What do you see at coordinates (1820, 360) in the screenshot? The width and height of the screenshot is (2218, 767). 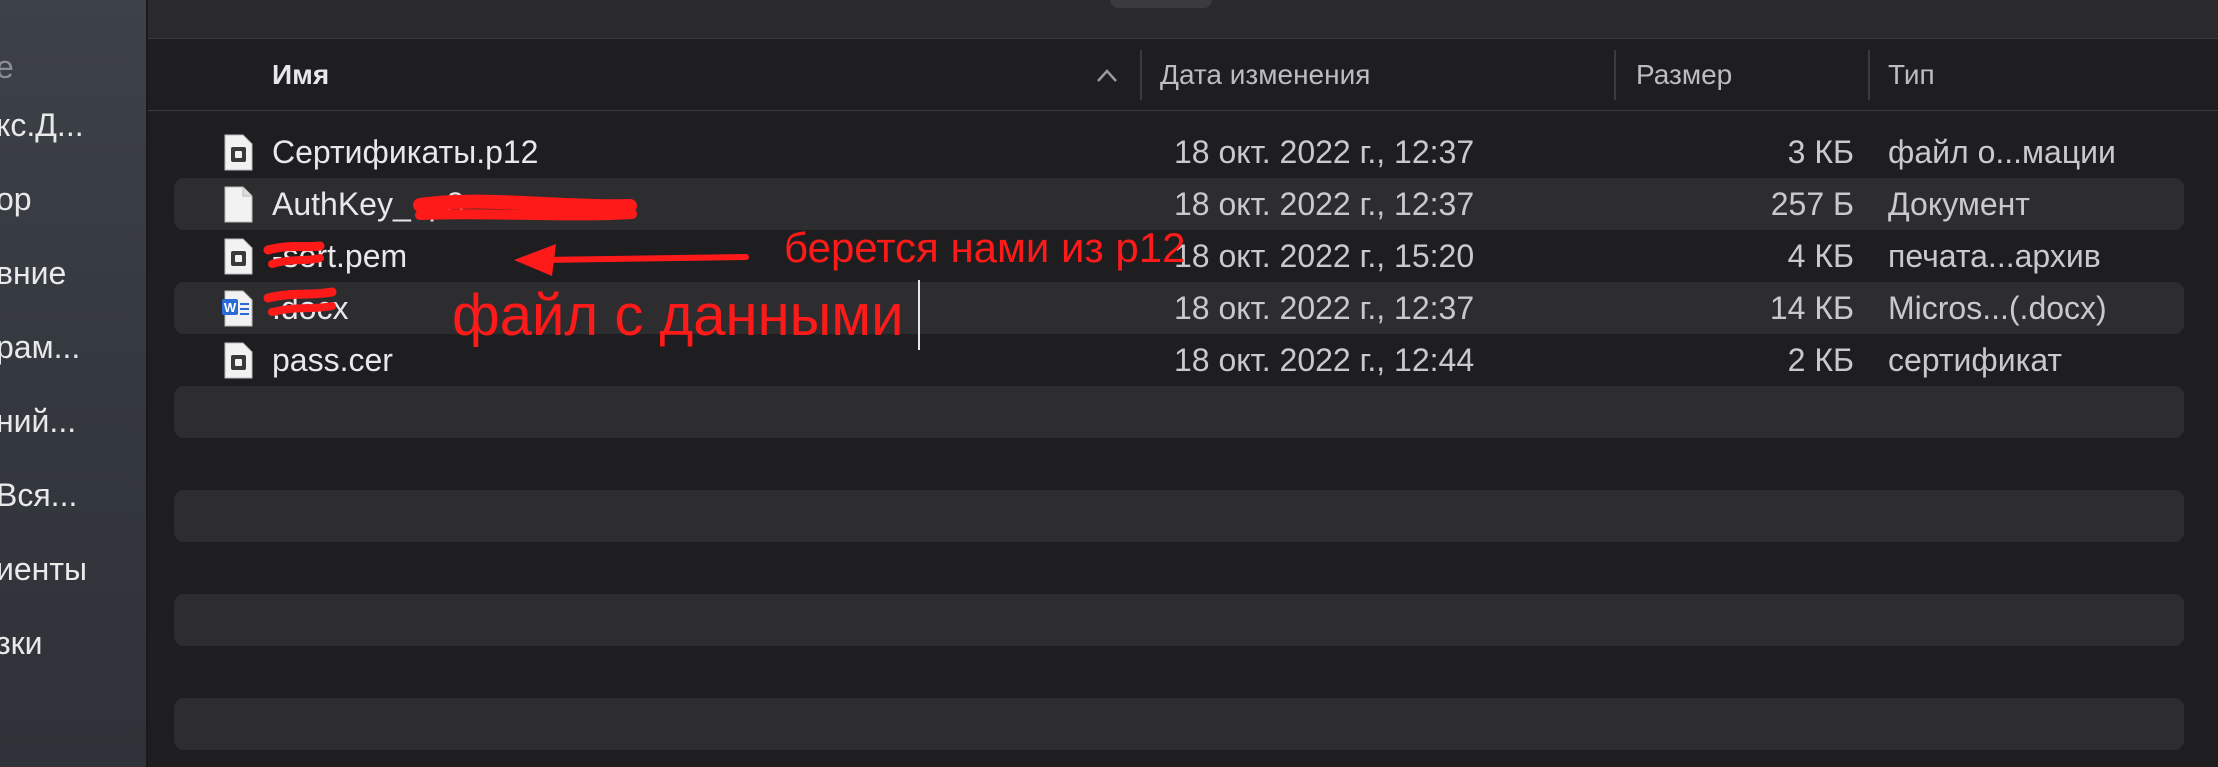 I see `file-size: 2 КБ` at bounding box center [1820, 360].